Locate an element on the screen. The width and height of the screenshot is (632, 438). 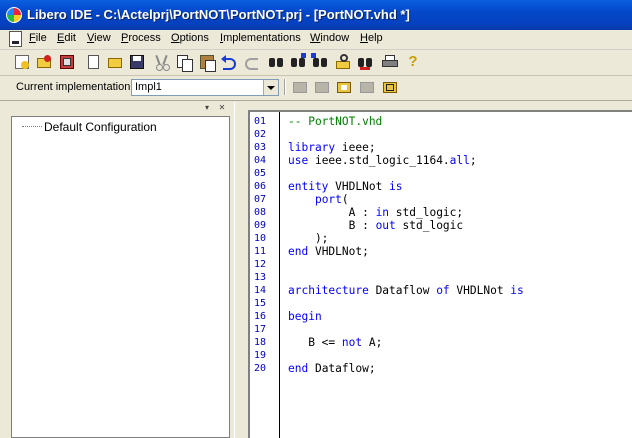
code-text: std_logic is located at coordinates (429, 225).